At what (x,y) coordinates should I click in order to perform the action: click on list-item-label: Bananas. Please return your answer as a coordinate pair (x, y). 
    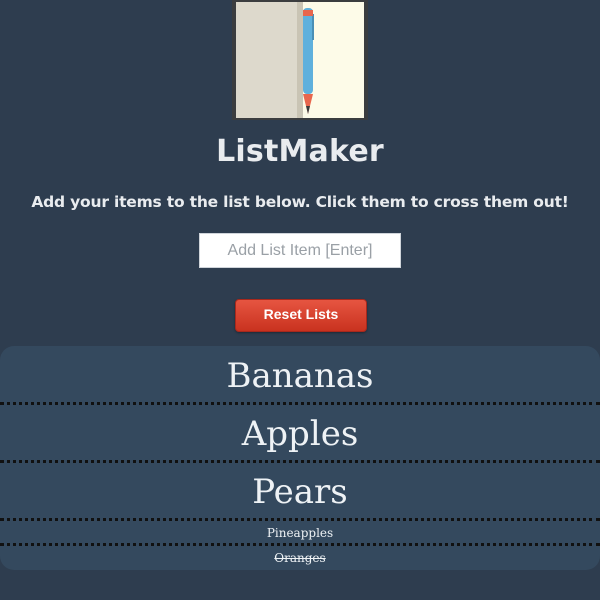
    Looking at the image, I should click on (300, 376).